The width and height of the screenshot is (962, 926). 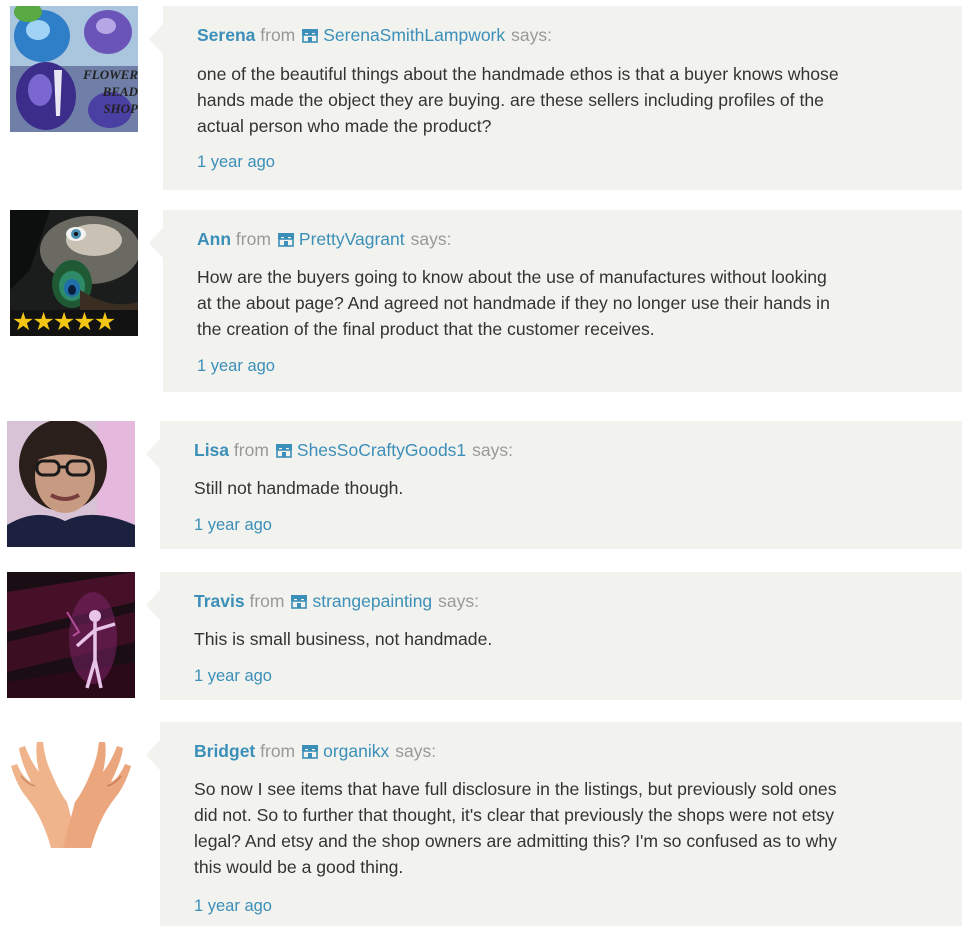 I want to click on comment-line: Still not handmade though., so click(x=299, y=488).